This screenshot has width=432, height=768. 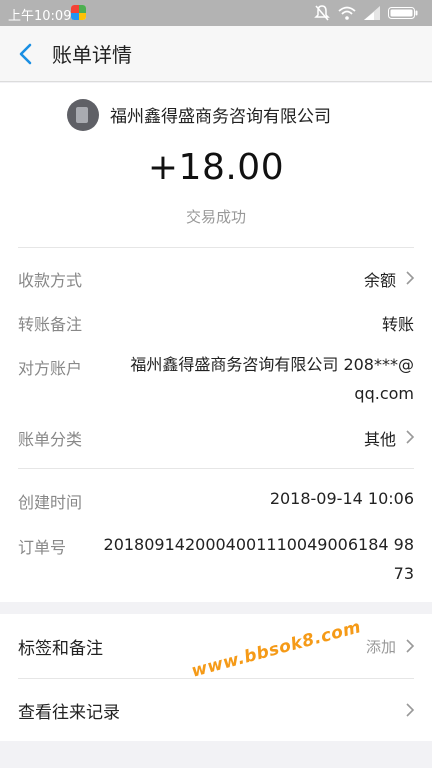 I want to click on row-value: 2018-09-14 10:06, so click(x=341, y=498).